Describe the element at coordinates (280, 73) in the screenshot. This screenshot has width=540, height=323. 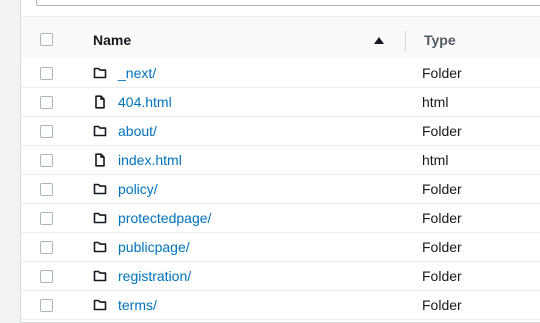
I see `table-row: _next/Folder` at that location.